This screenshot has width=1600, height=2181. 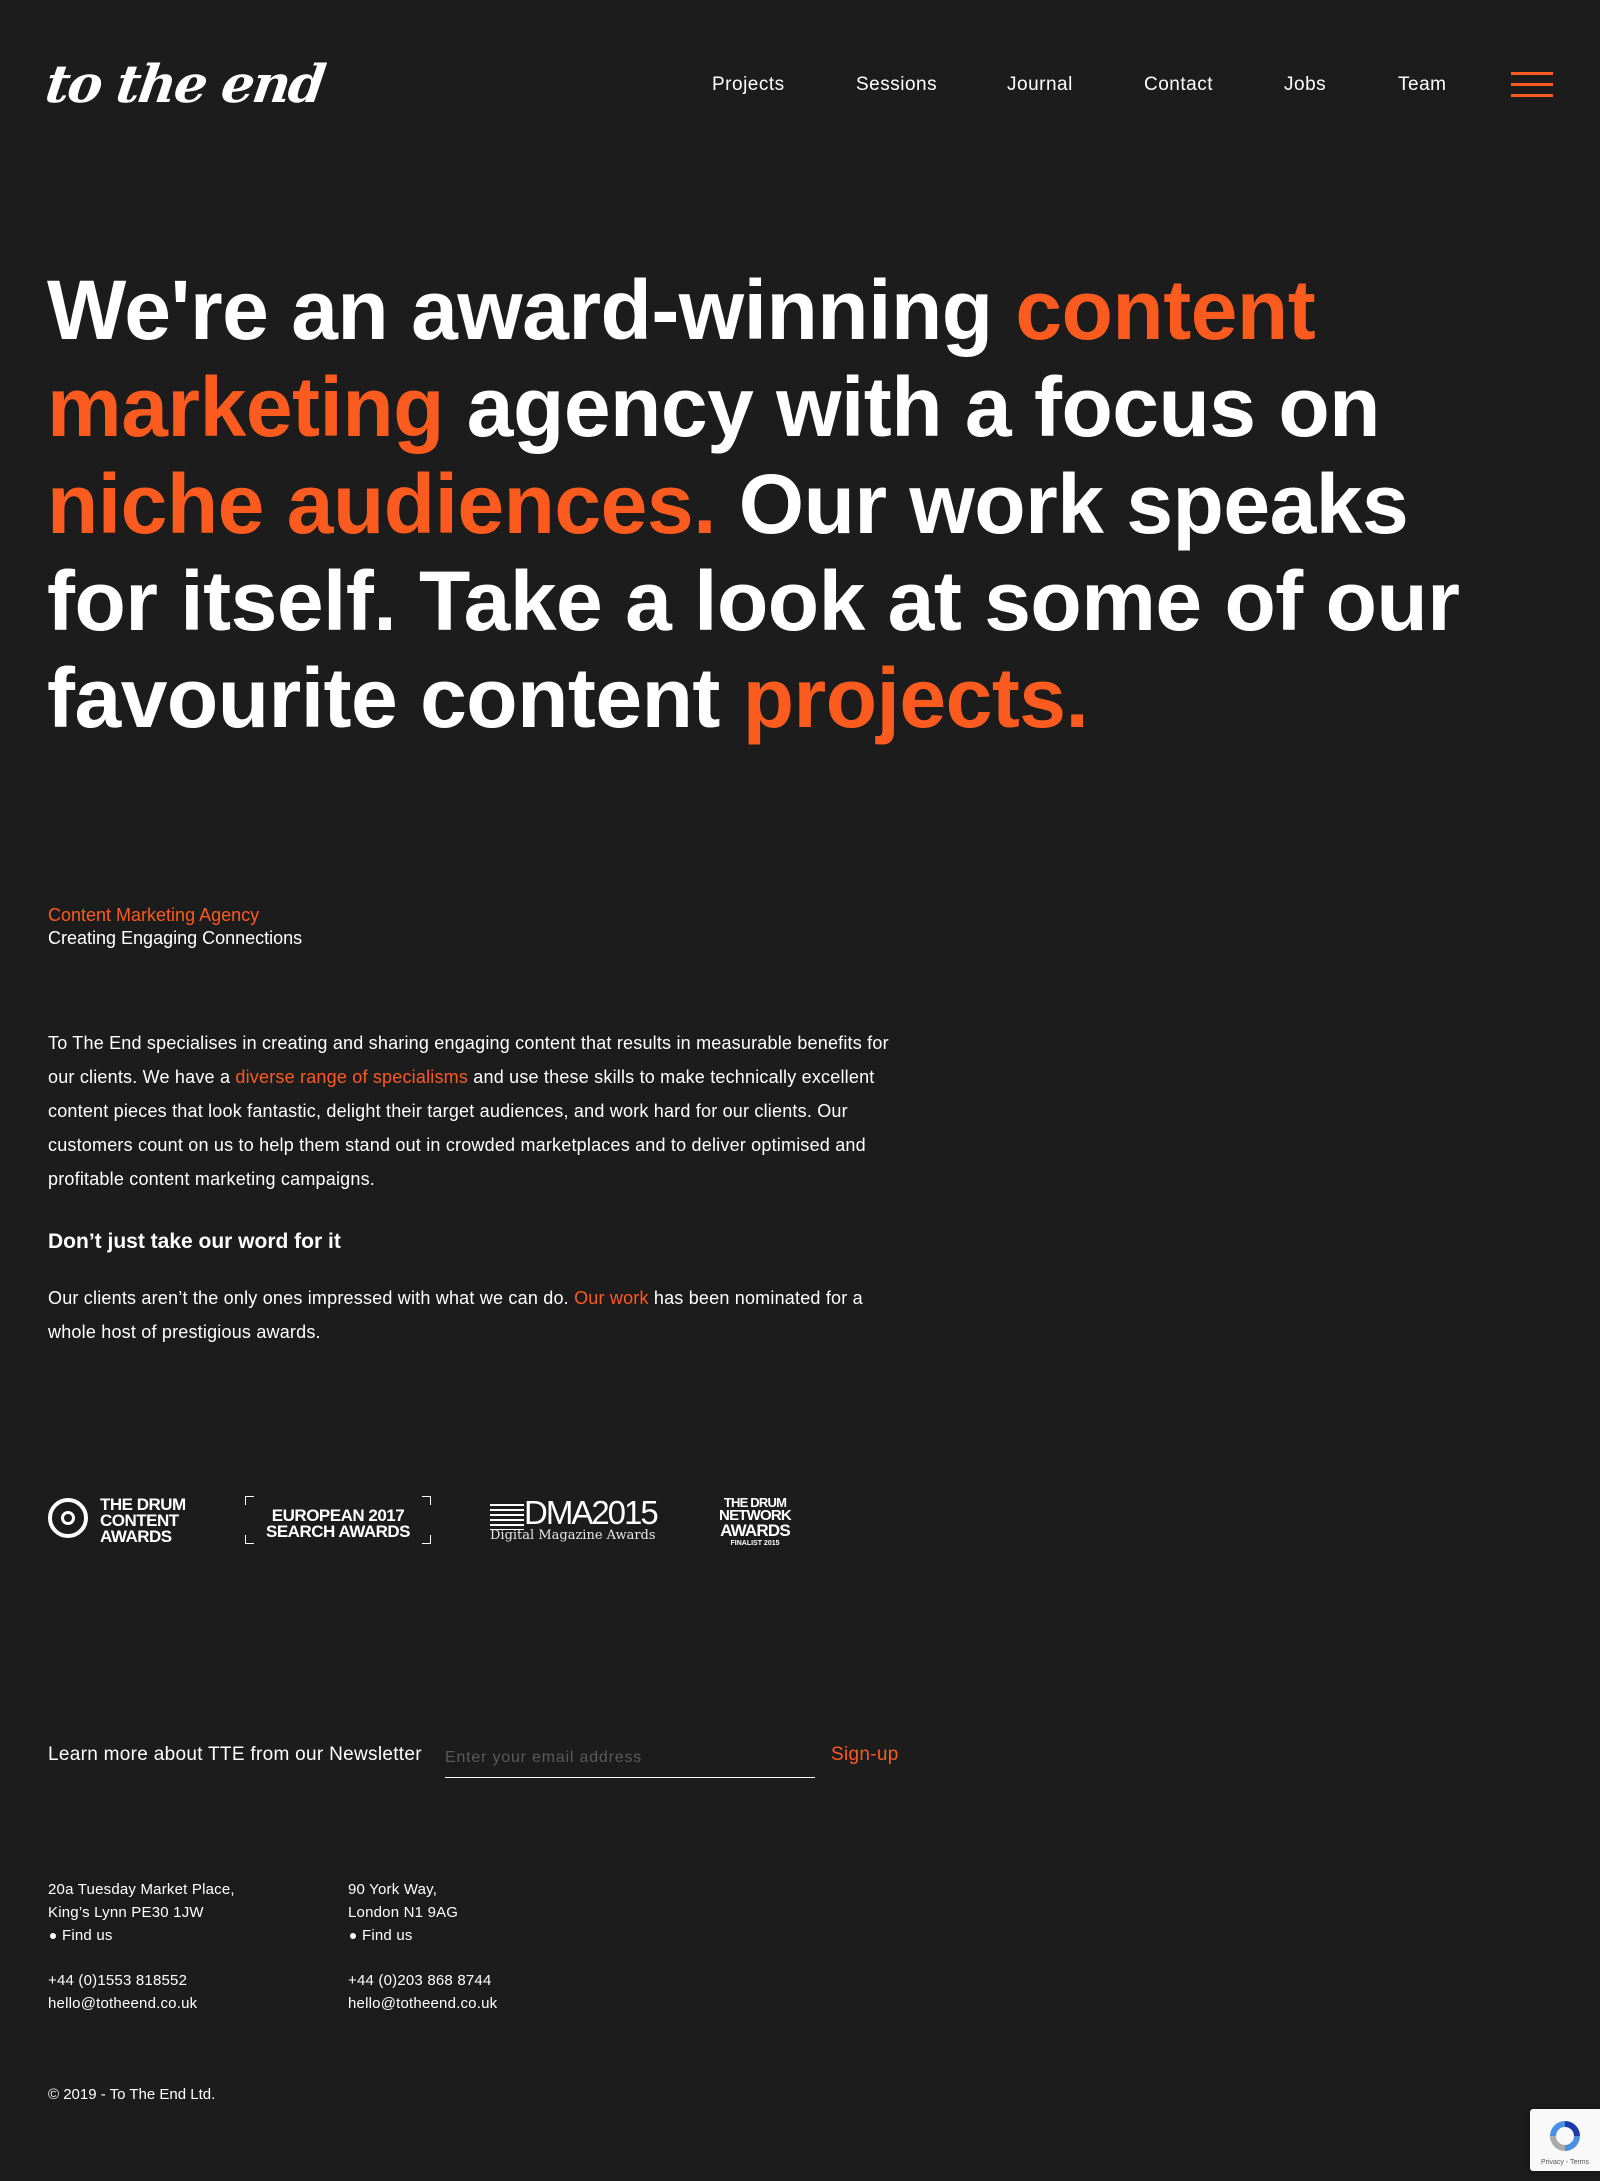 I want to click on award-drum-content: THE DRUM CONTENT AWARDS, so click(x=118, y=1522).